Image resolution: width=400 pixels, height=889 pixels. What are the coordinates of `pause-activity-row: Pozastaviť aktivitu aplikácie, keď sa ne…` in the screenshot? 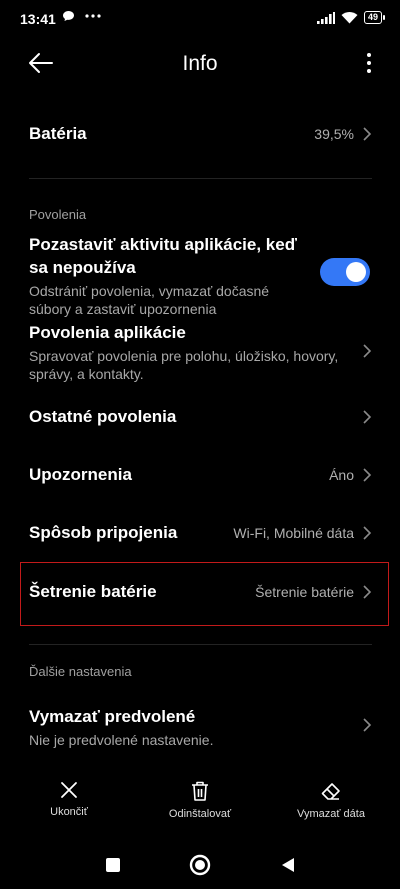 It's located at (164, 275).